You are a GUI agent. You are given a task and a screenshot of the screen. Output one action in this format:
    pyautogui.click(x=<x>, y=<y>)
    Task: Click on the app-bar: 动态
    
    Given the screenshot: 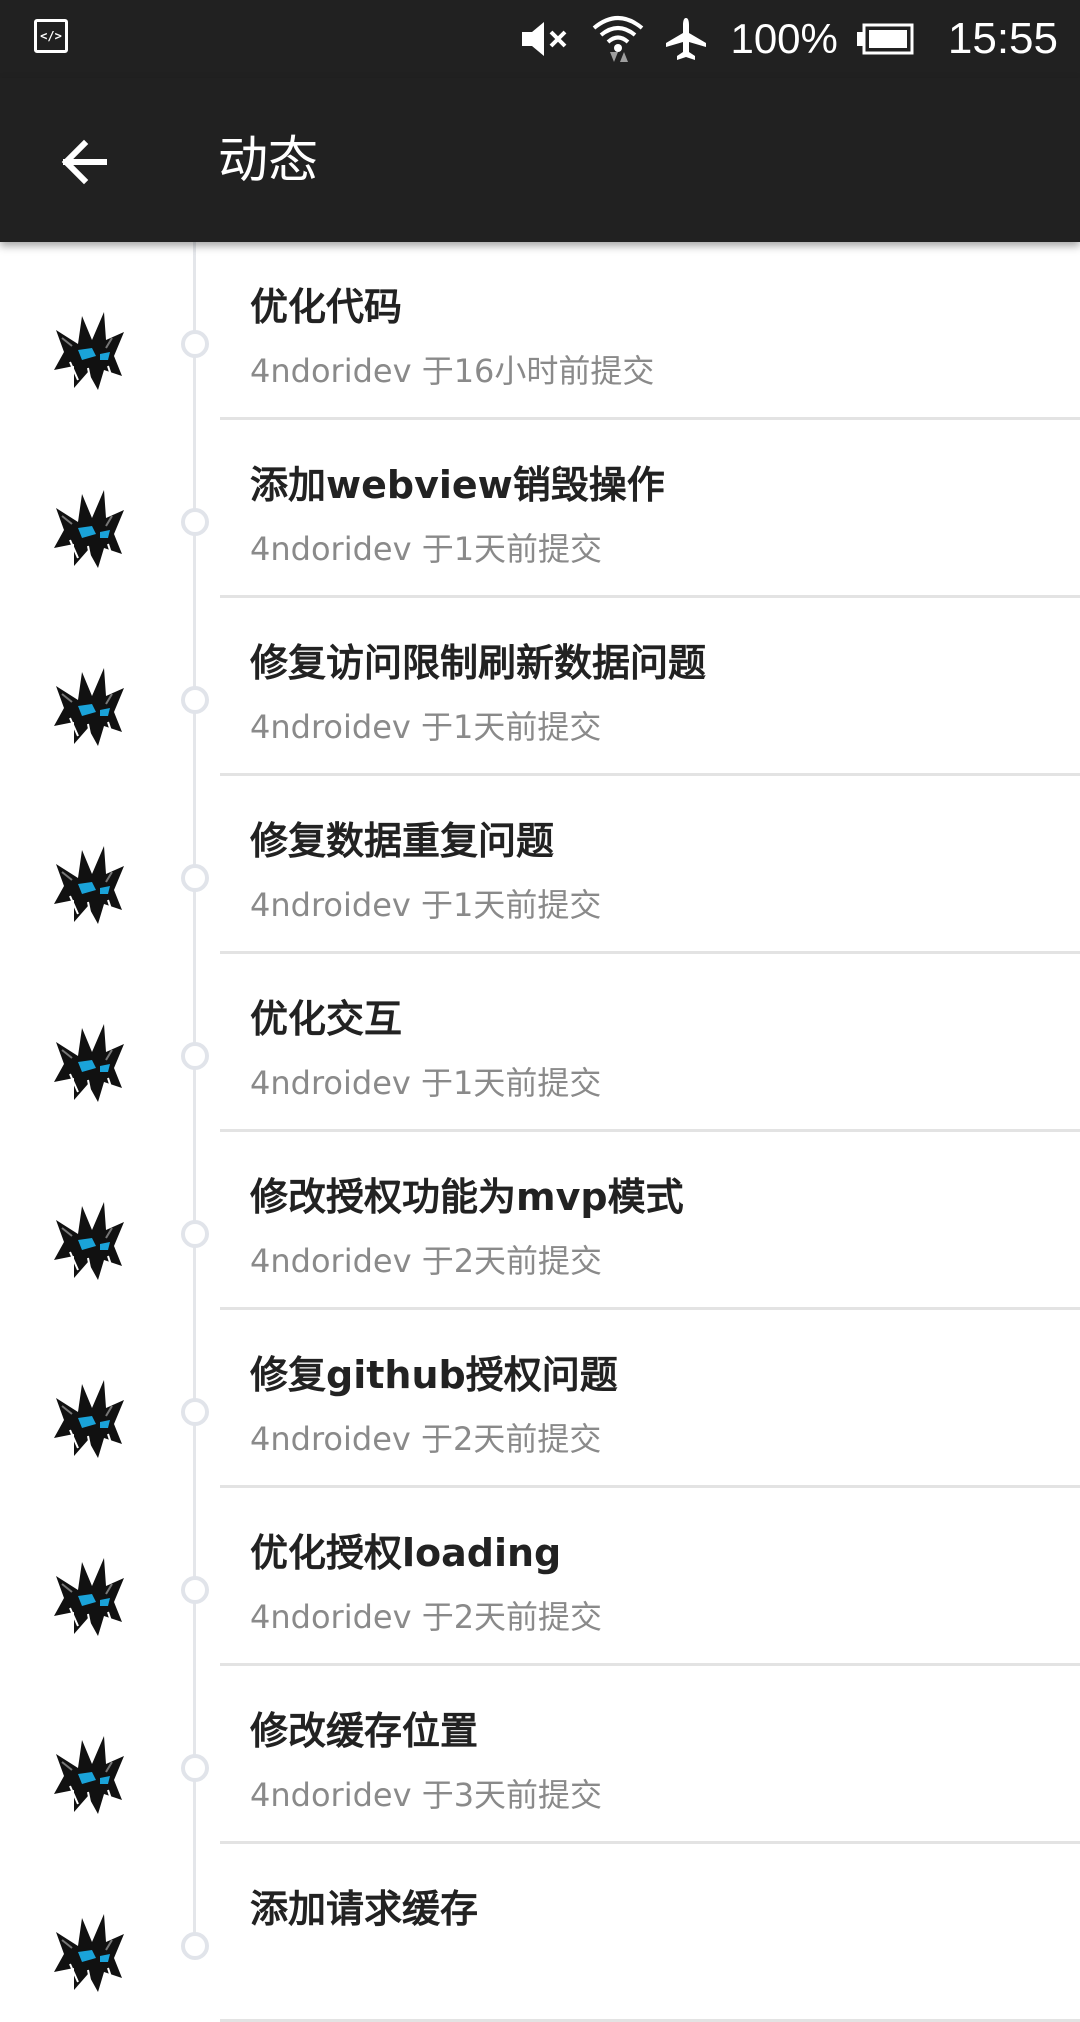 What is the action you would take?
    pyautogui.click(x=540, y=160)
    